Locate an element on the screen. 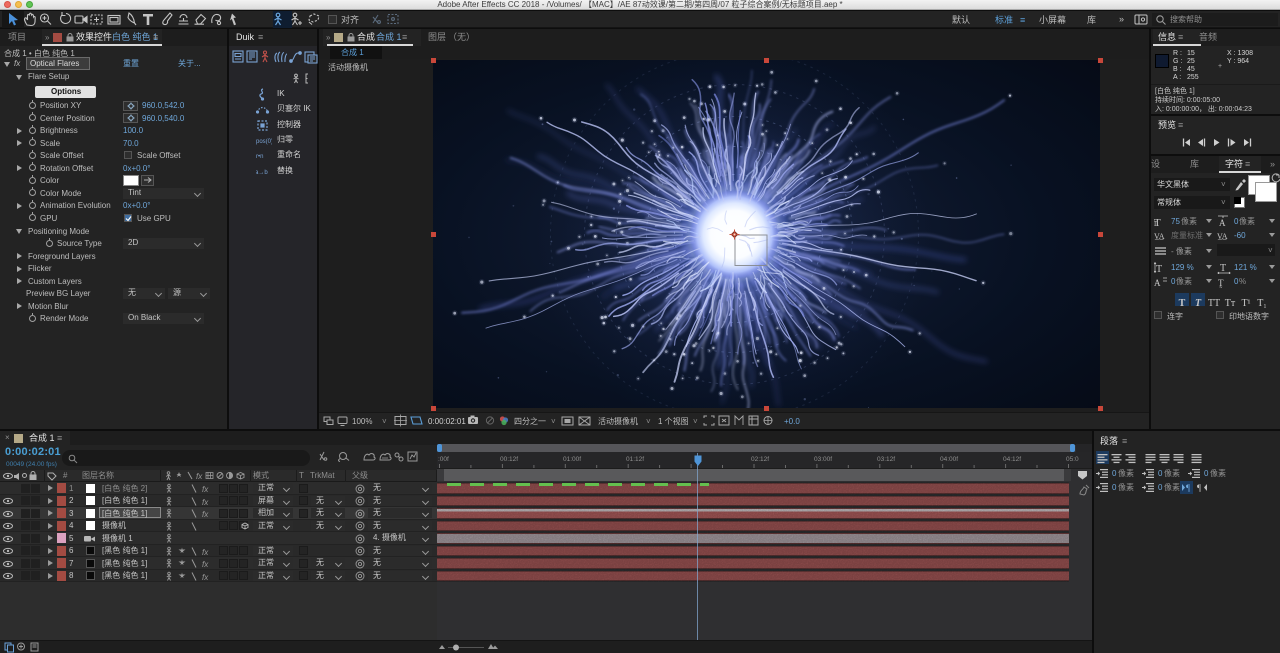 The width and height of the screenshot is (1280, 653). svg-text: T̰ is located at coordinates (1221, 283).